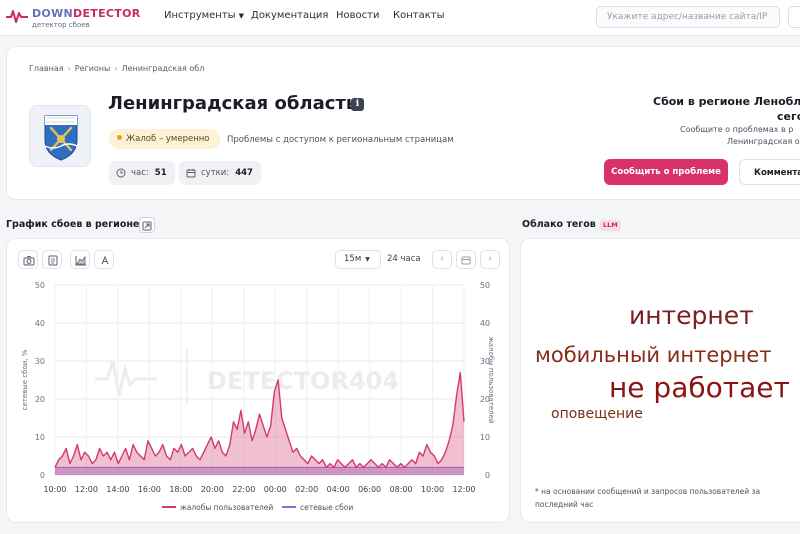 Image resolution: width=800 pixels, height=534 pixels. Describe the element at coordinates (610, 225) in the screenshot. I see `llm-badge: LLM` at that location.